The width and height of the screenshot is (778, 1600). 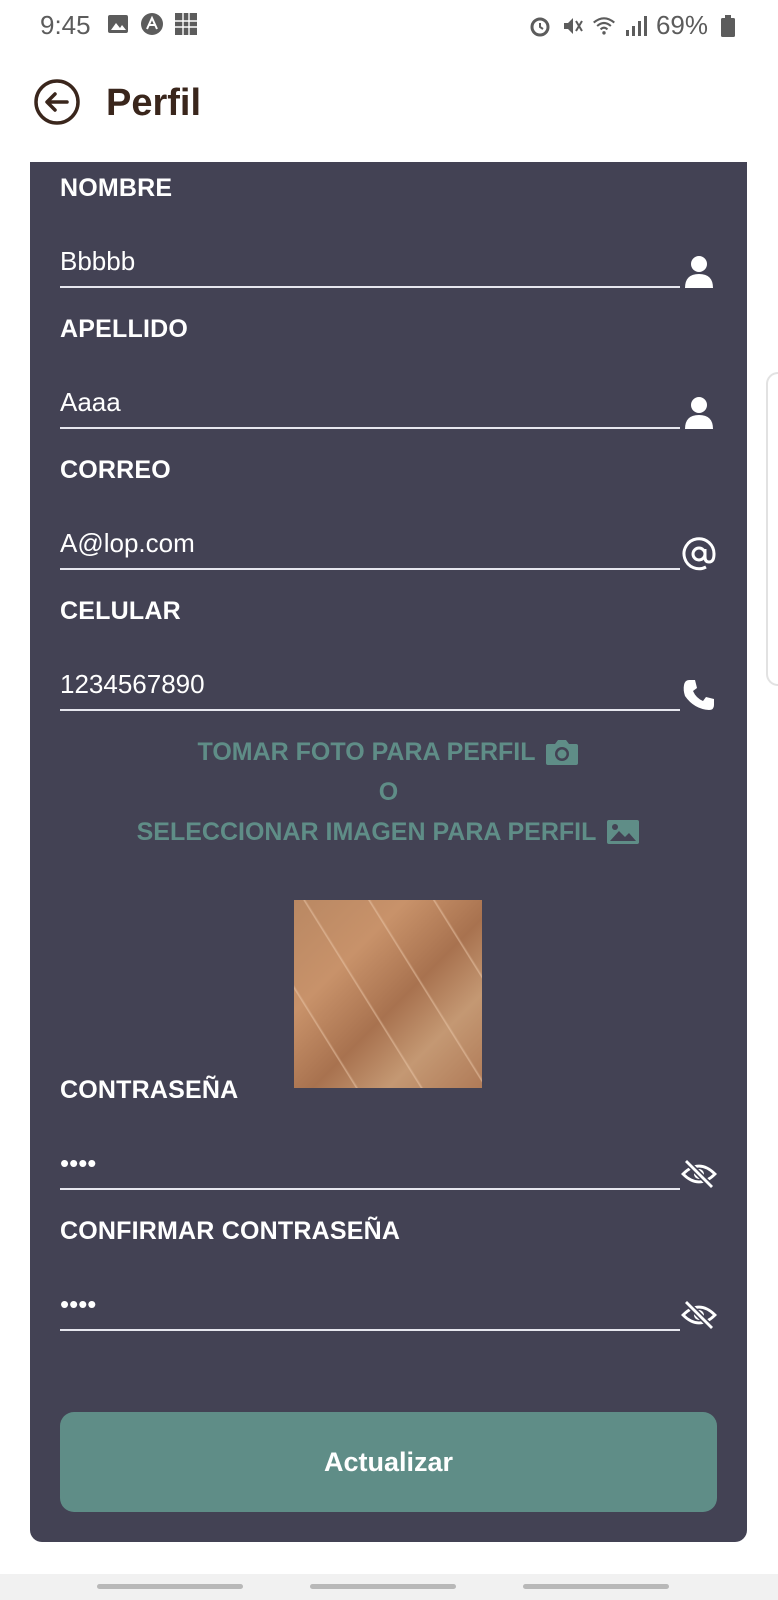 What do you see at coordinates (170, 1586) in the screenshot?
I see `recents-button` at bounding box center [170, 1586].